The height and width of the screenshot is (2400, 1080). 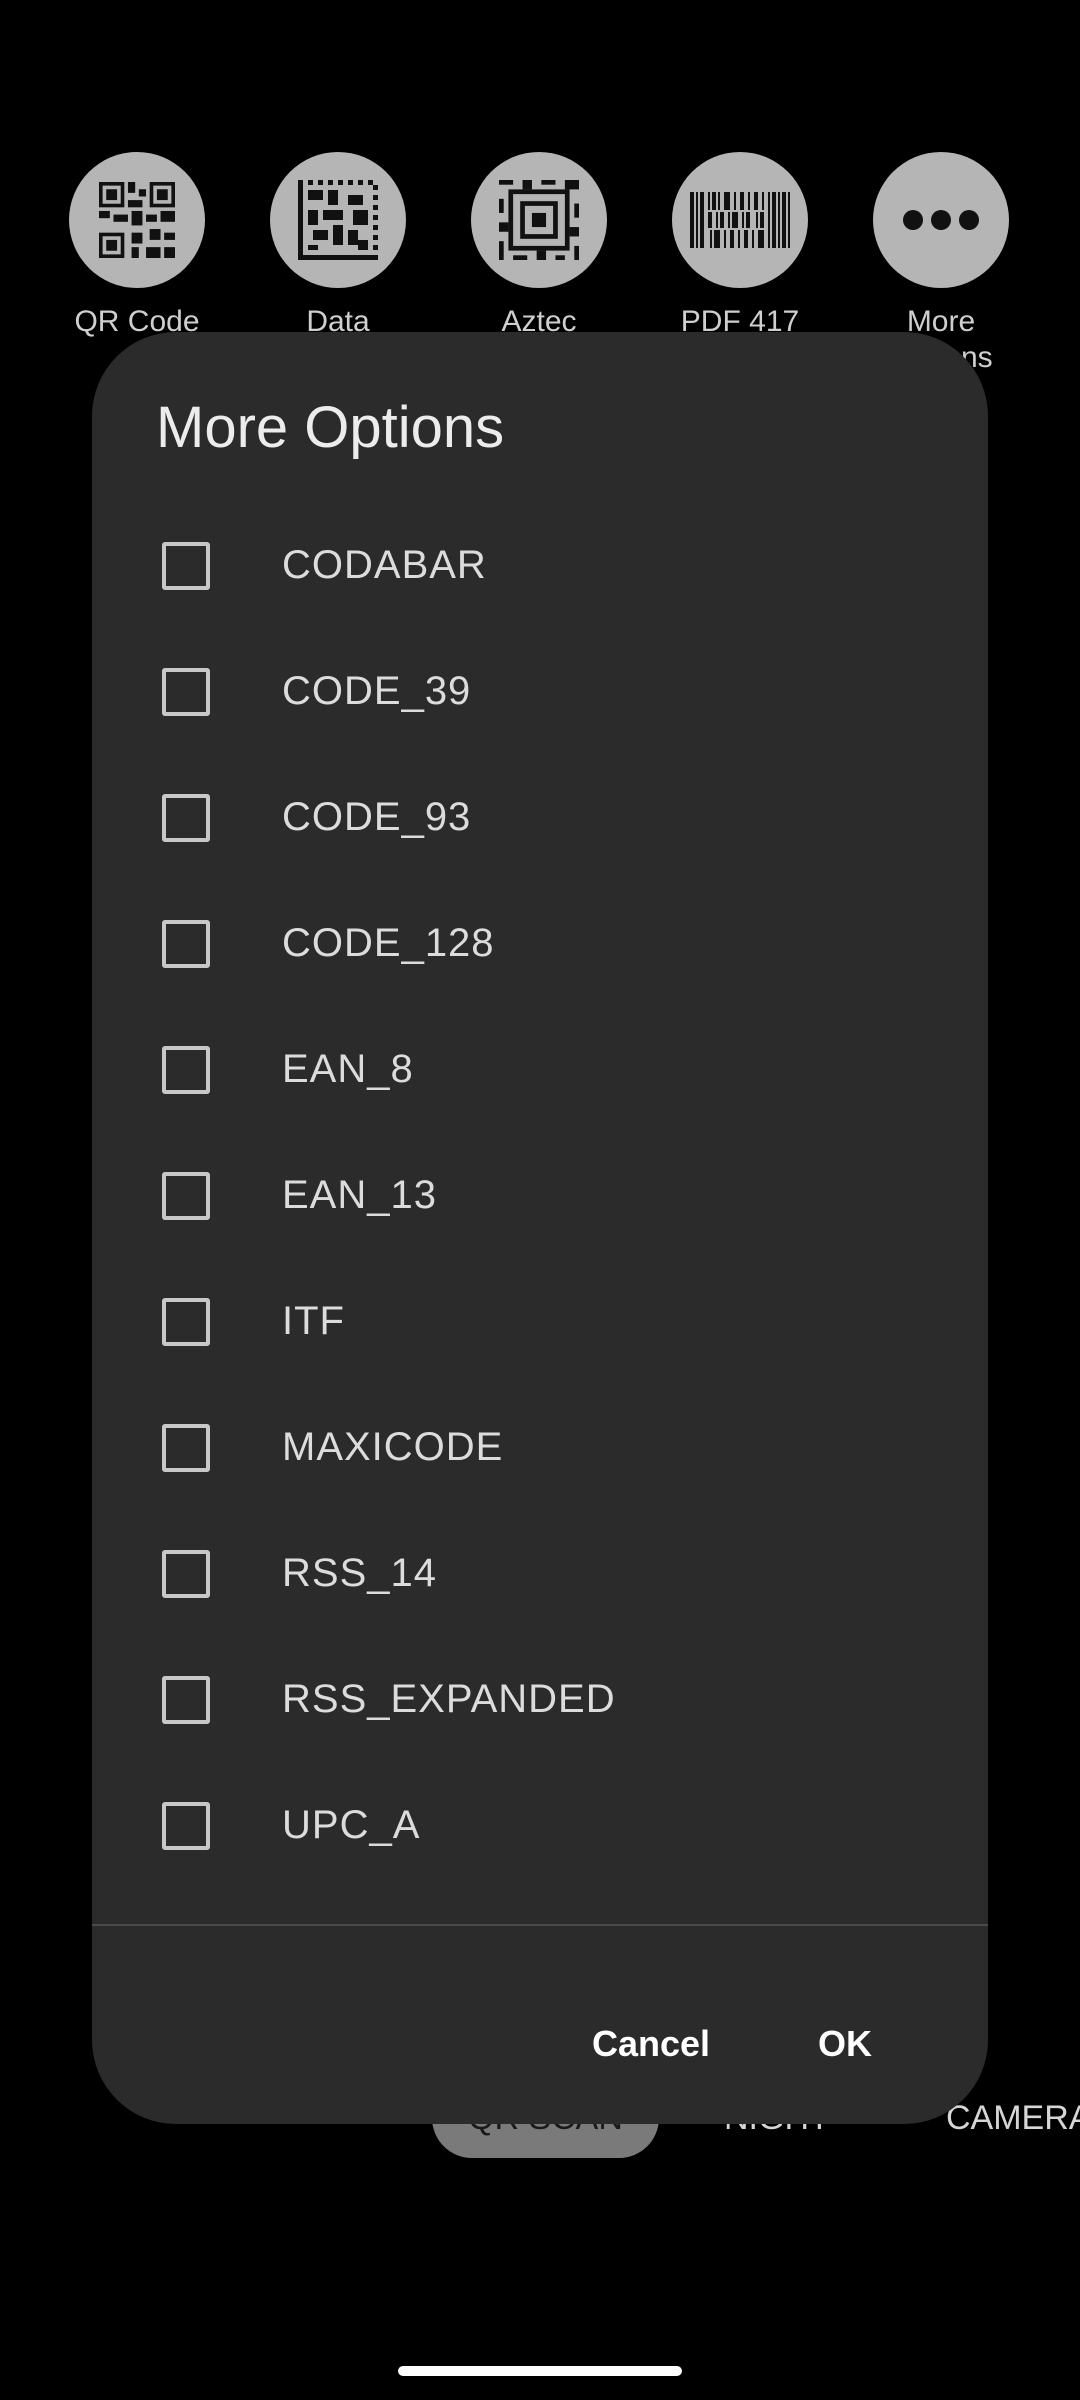 What do you see at coordinates (540, 691) in the screenshot?
I see `option-code-39: CODE_39` at bounding box center [540, 691].